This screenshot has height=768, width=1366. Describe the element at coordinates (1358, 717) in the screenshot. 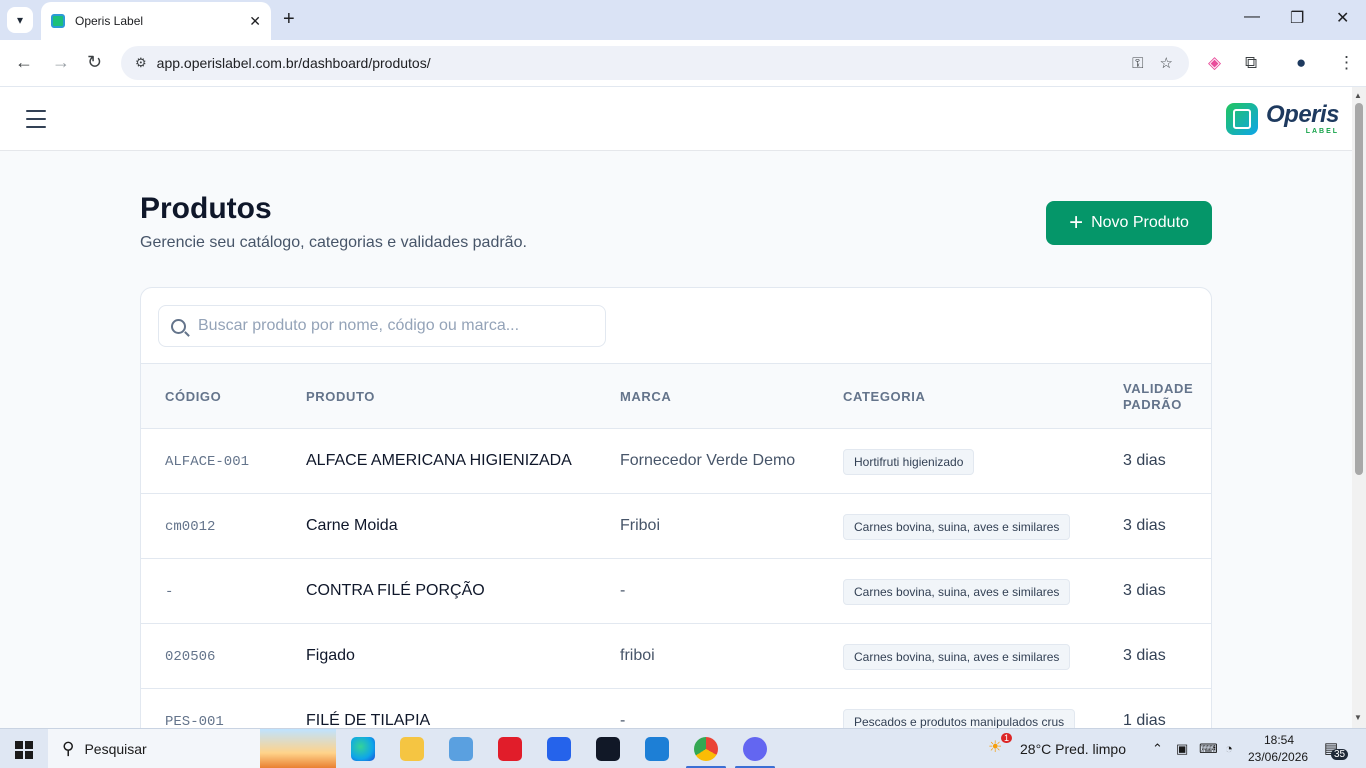

I see `scroll-down-icon: ▼` at that location.